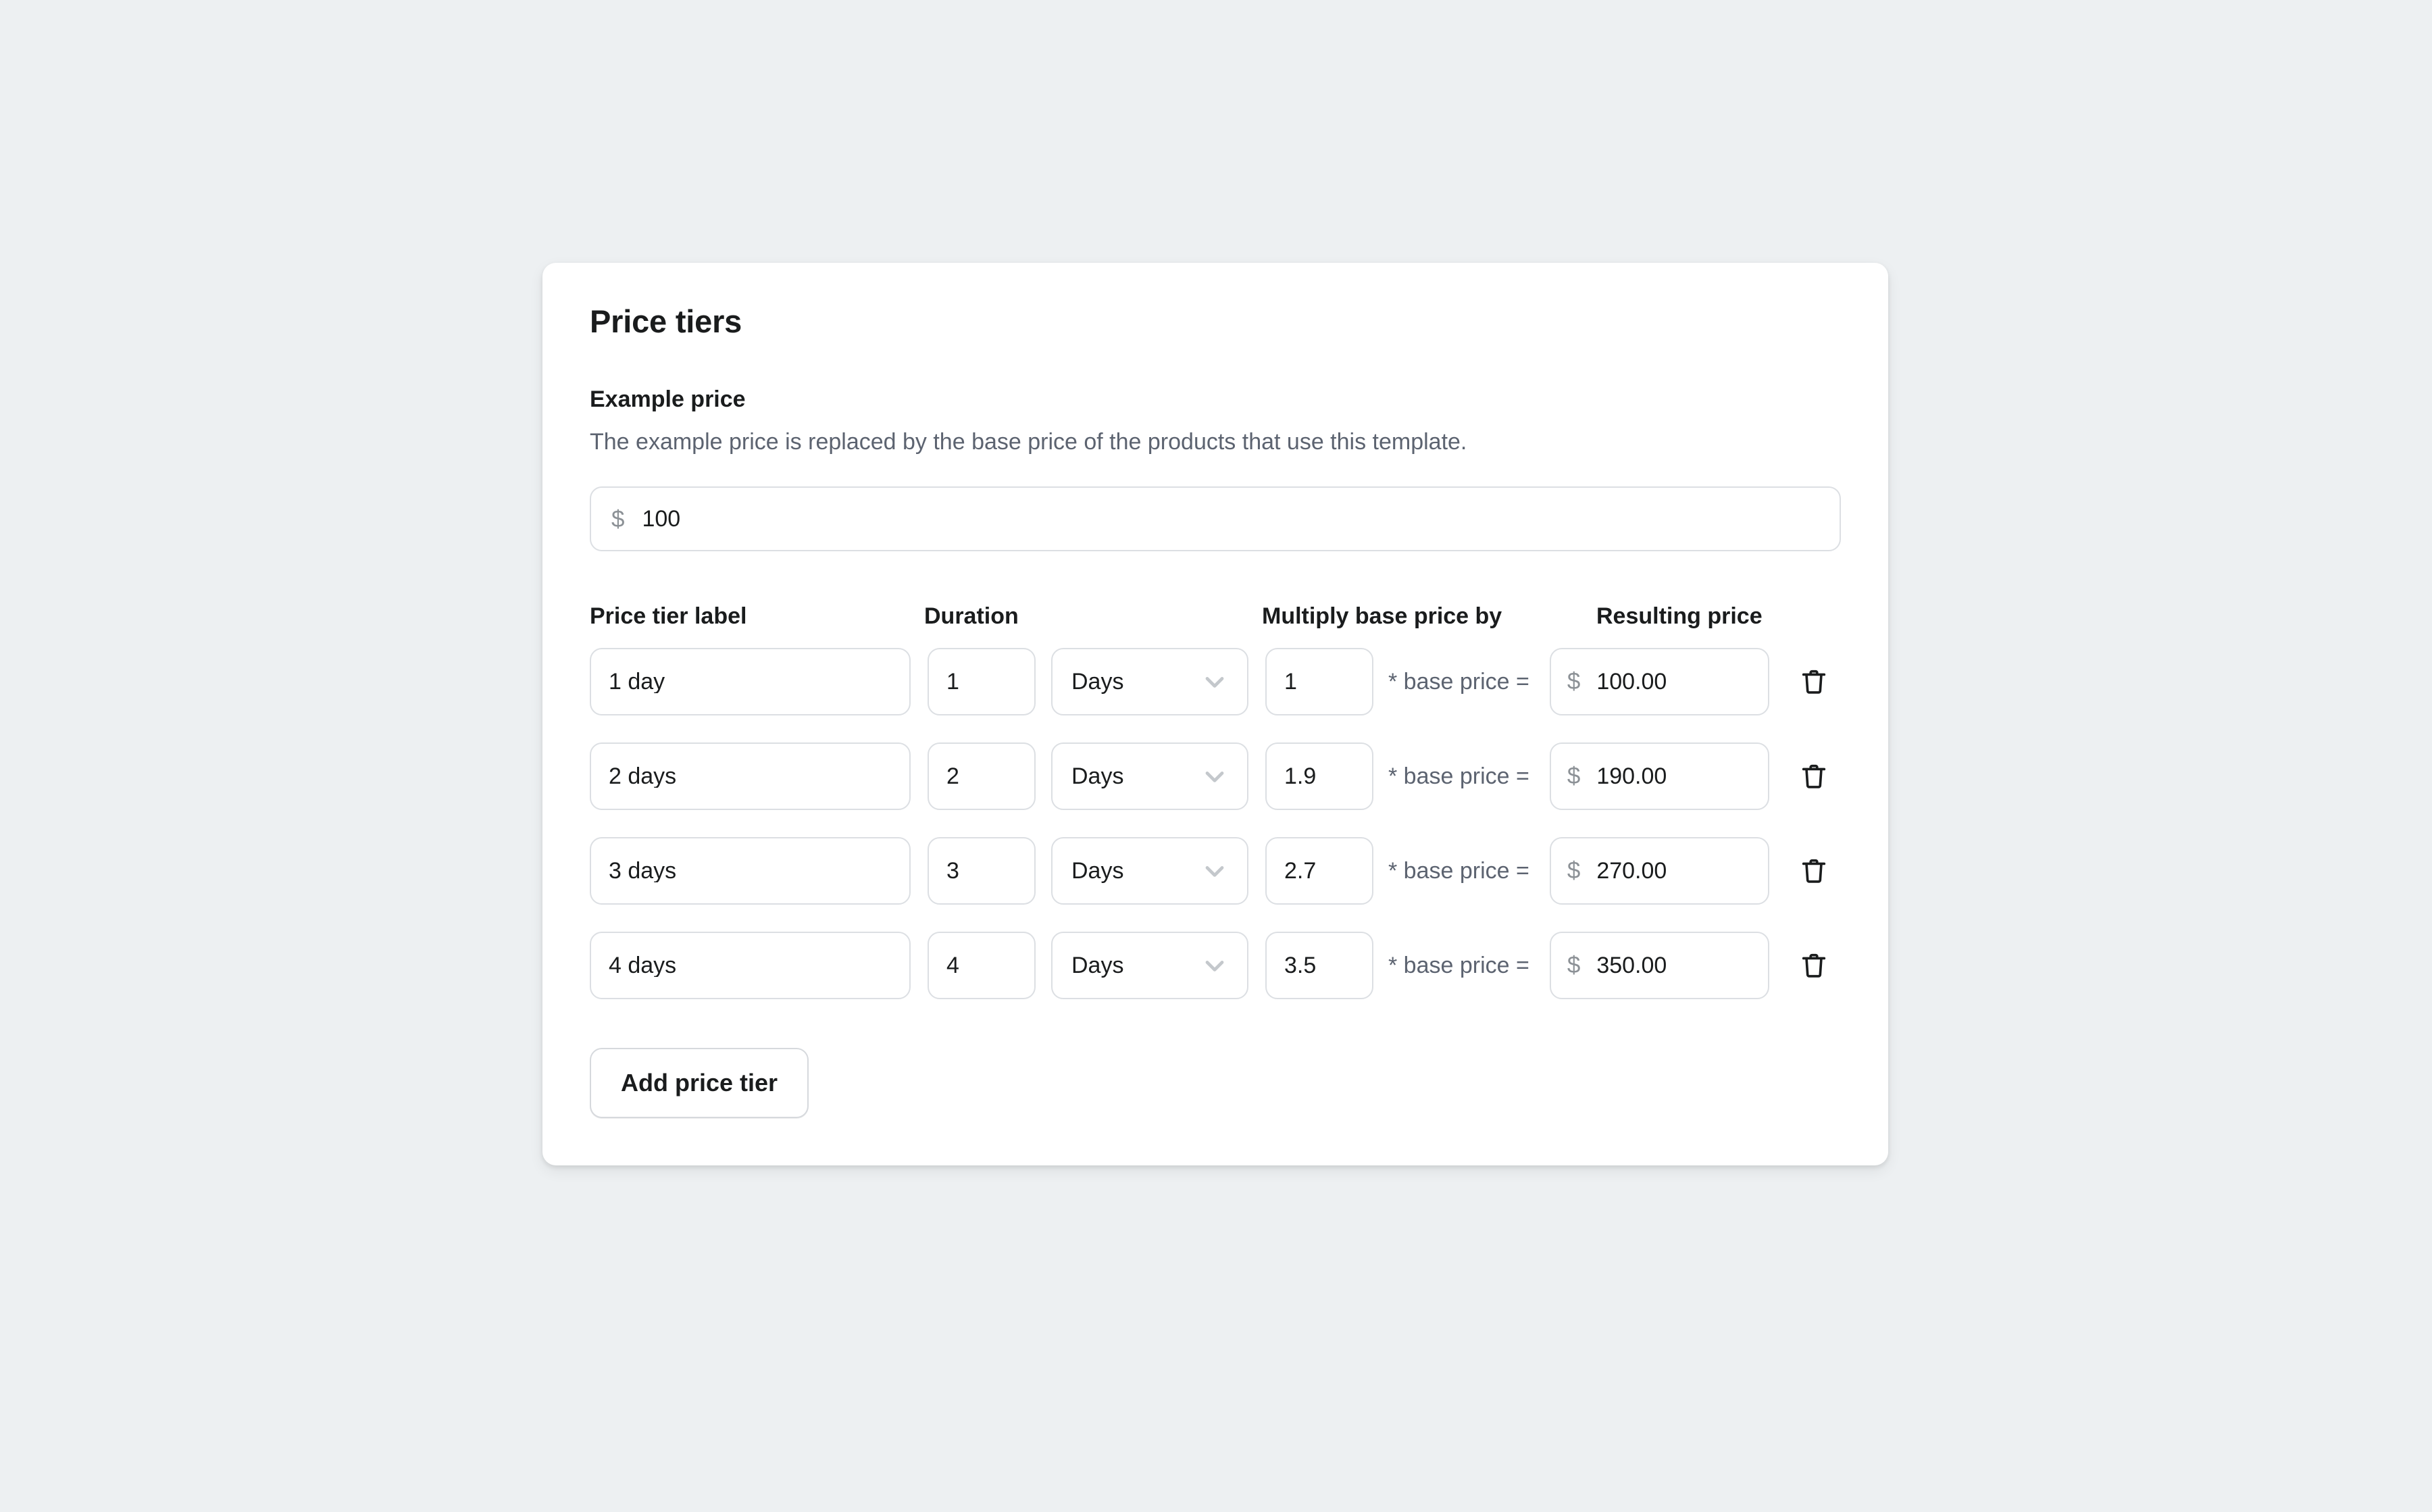  I want to click on example-price-value: 100, so click(661, 519).